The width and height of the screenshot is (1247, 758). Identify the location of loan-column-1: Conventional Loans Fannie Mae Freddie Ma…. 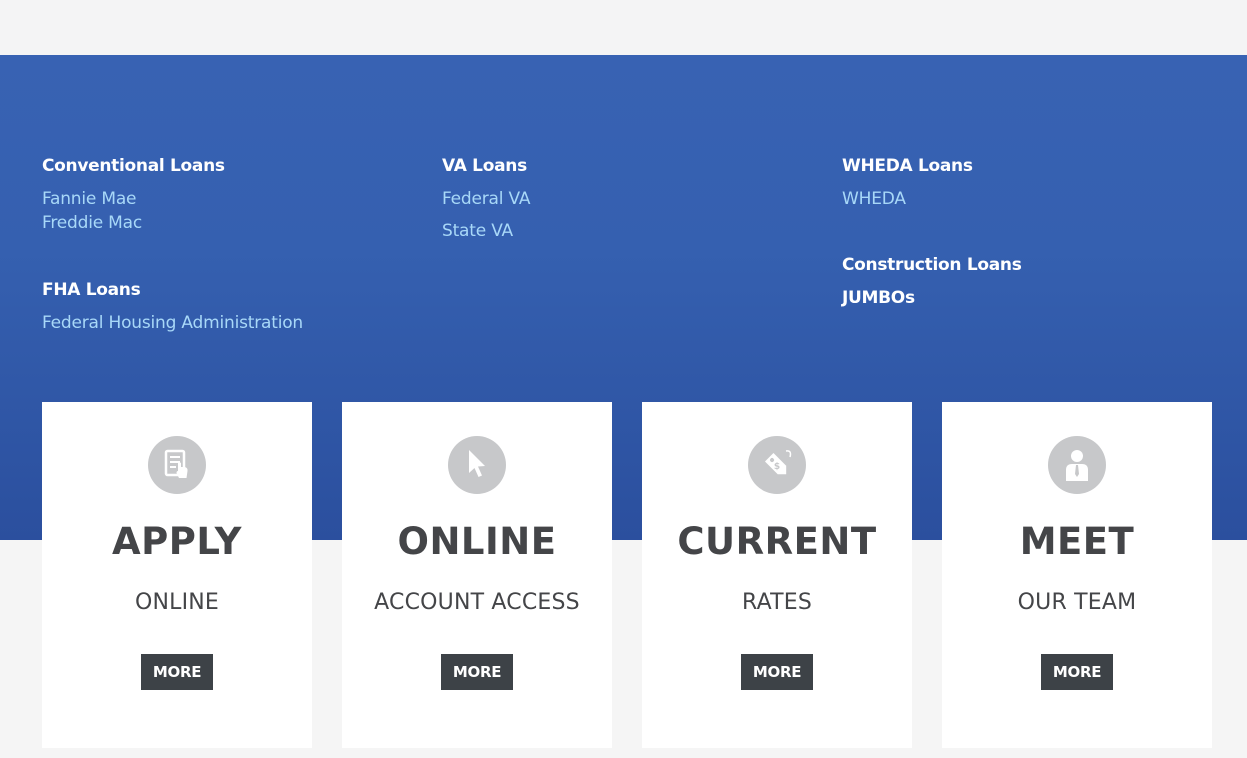
(232, 245).